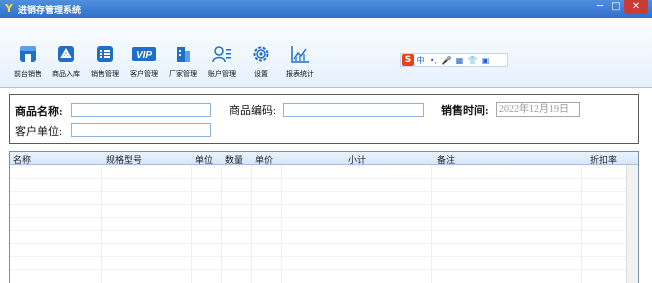 This screenshot has height=283, width=652. Describe the element at coordinates (465, 111) in the screenshot. I see `sale-time-label: 销售时间:` at that location.